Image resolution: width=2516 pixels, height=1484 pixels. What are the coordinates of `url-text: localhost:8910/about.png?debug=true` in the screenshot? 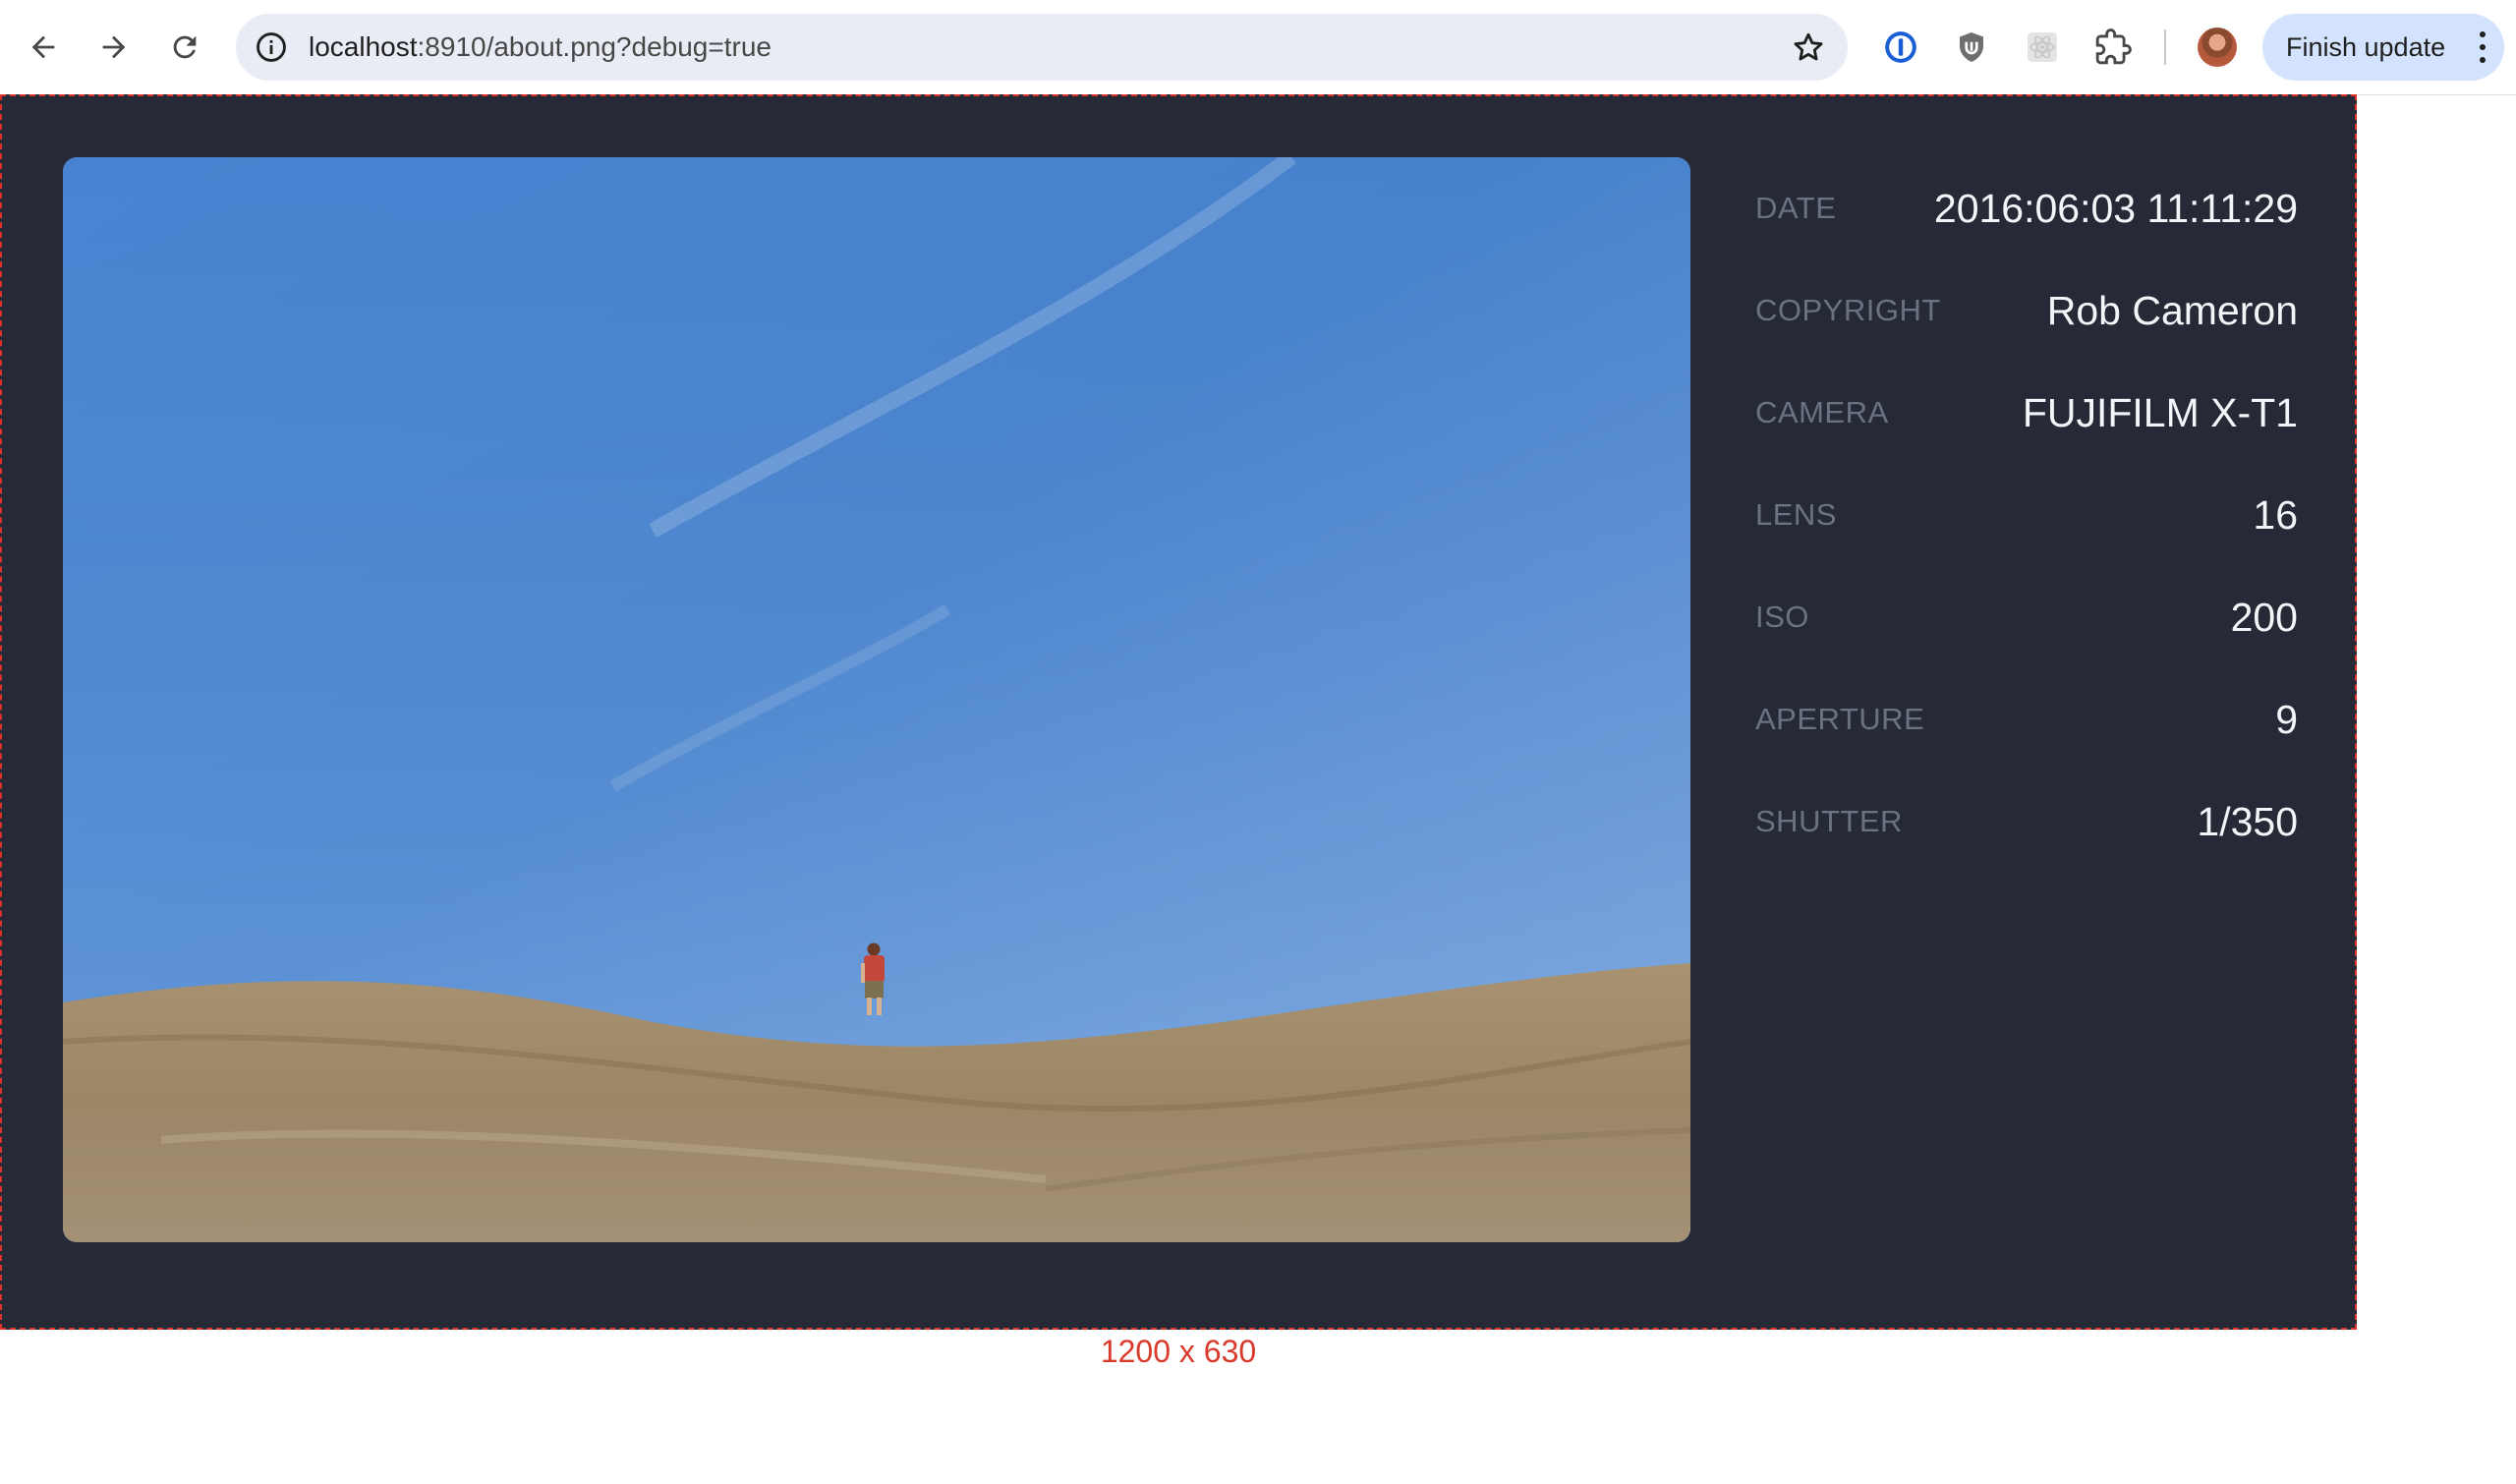 It's located at (540, 47).